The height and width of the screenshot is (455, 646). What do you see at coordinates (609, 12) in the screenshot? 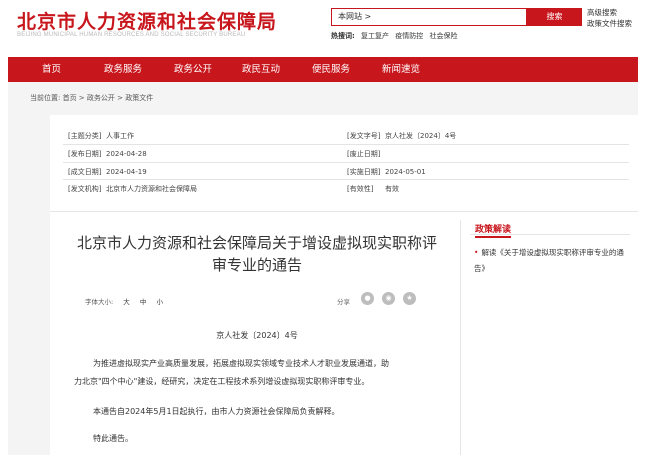
I see `advanced-search-link: 高级搜索` at bounding box center [609, 12].